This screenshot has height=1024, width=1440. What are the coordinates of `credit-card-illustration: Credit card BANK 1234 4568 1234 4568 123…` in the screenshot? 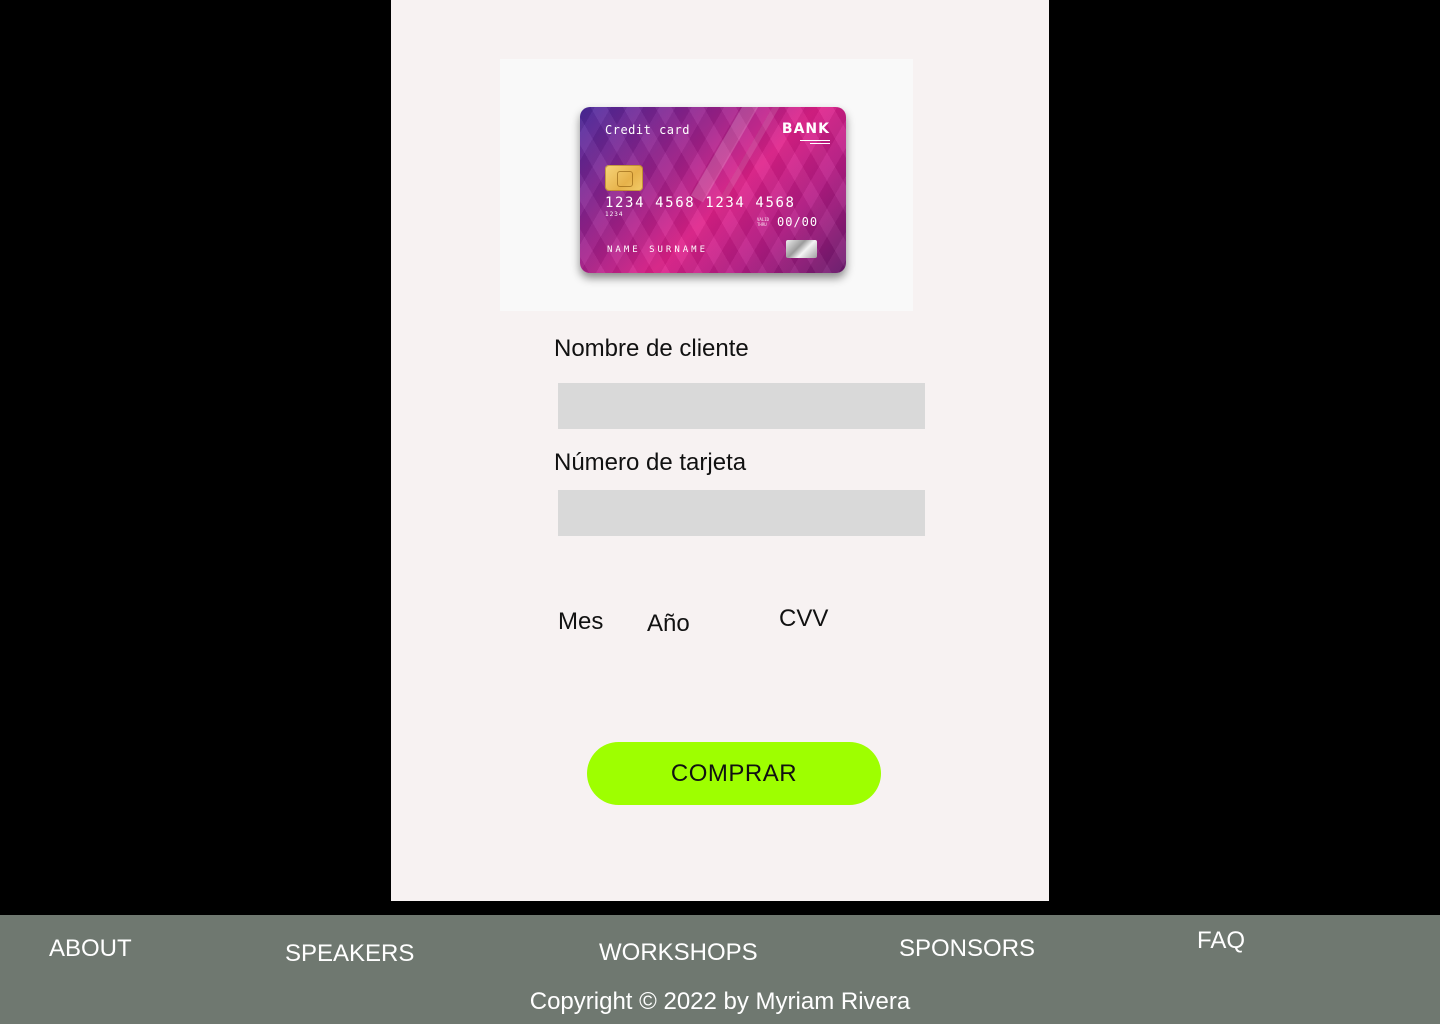 It's located at (713, 190).